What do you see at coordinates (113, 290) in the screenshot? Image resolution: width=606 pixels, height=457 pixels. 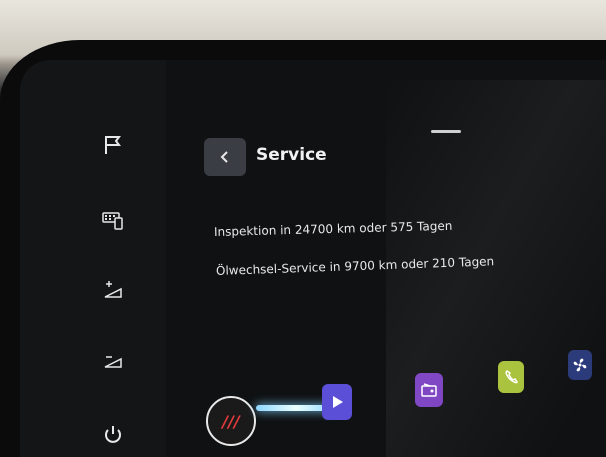 I see `brightness-up-icon` at bounding box center [113, 290].